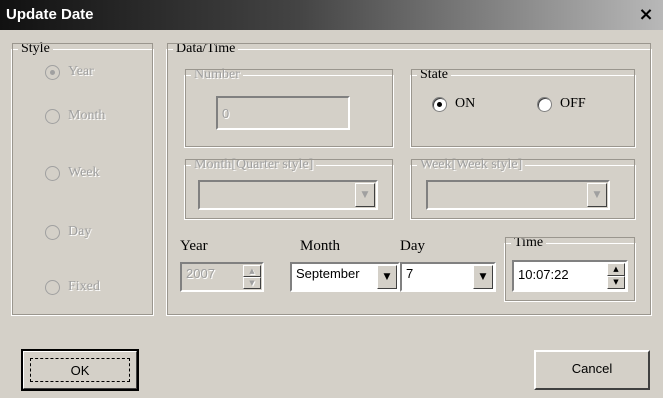 The height and width of the screenshot is (398, 663). I want to click on ok-focus-rect: OK, so click(80, 370).